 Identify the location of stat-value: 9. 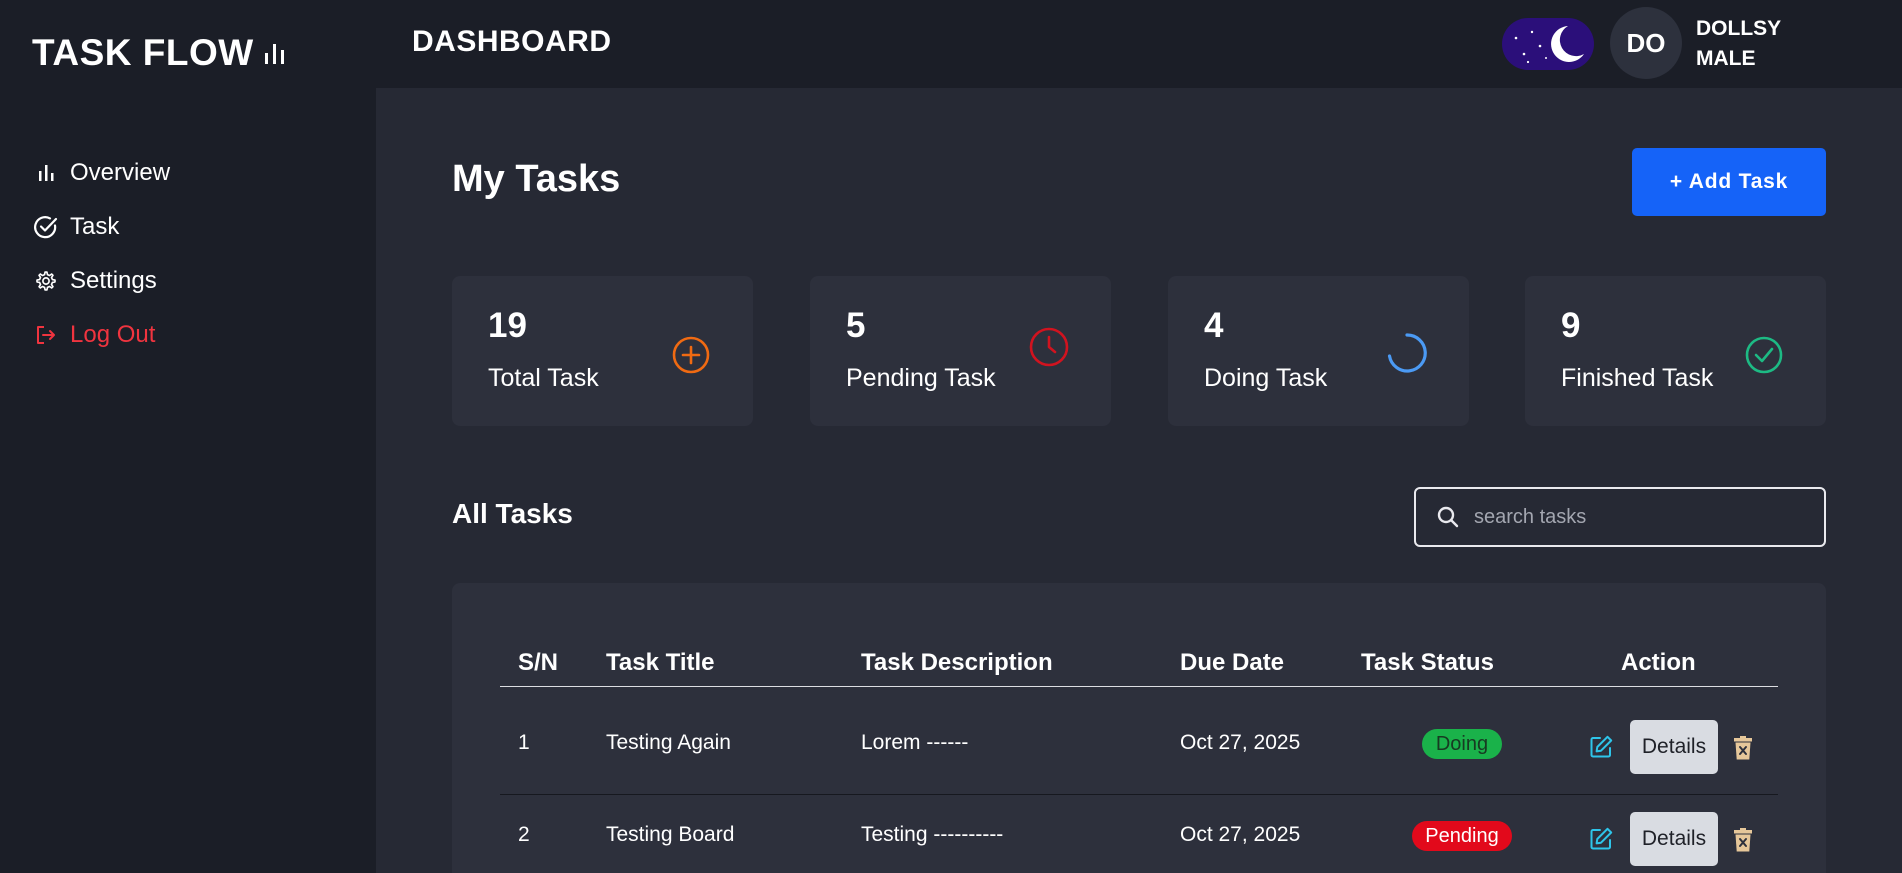
(1571, 325).